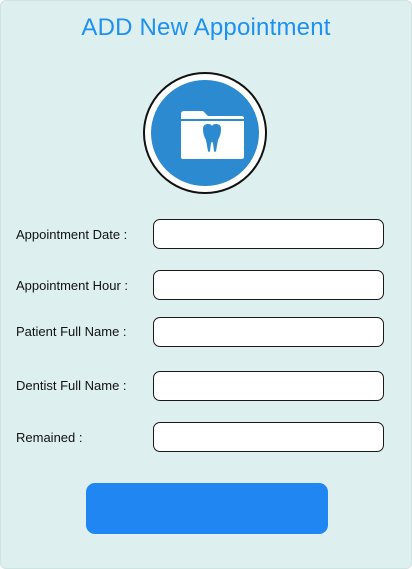 This screenshot has width=412, height=569. I want to click on appointment-hour-field, so click(268, 285).